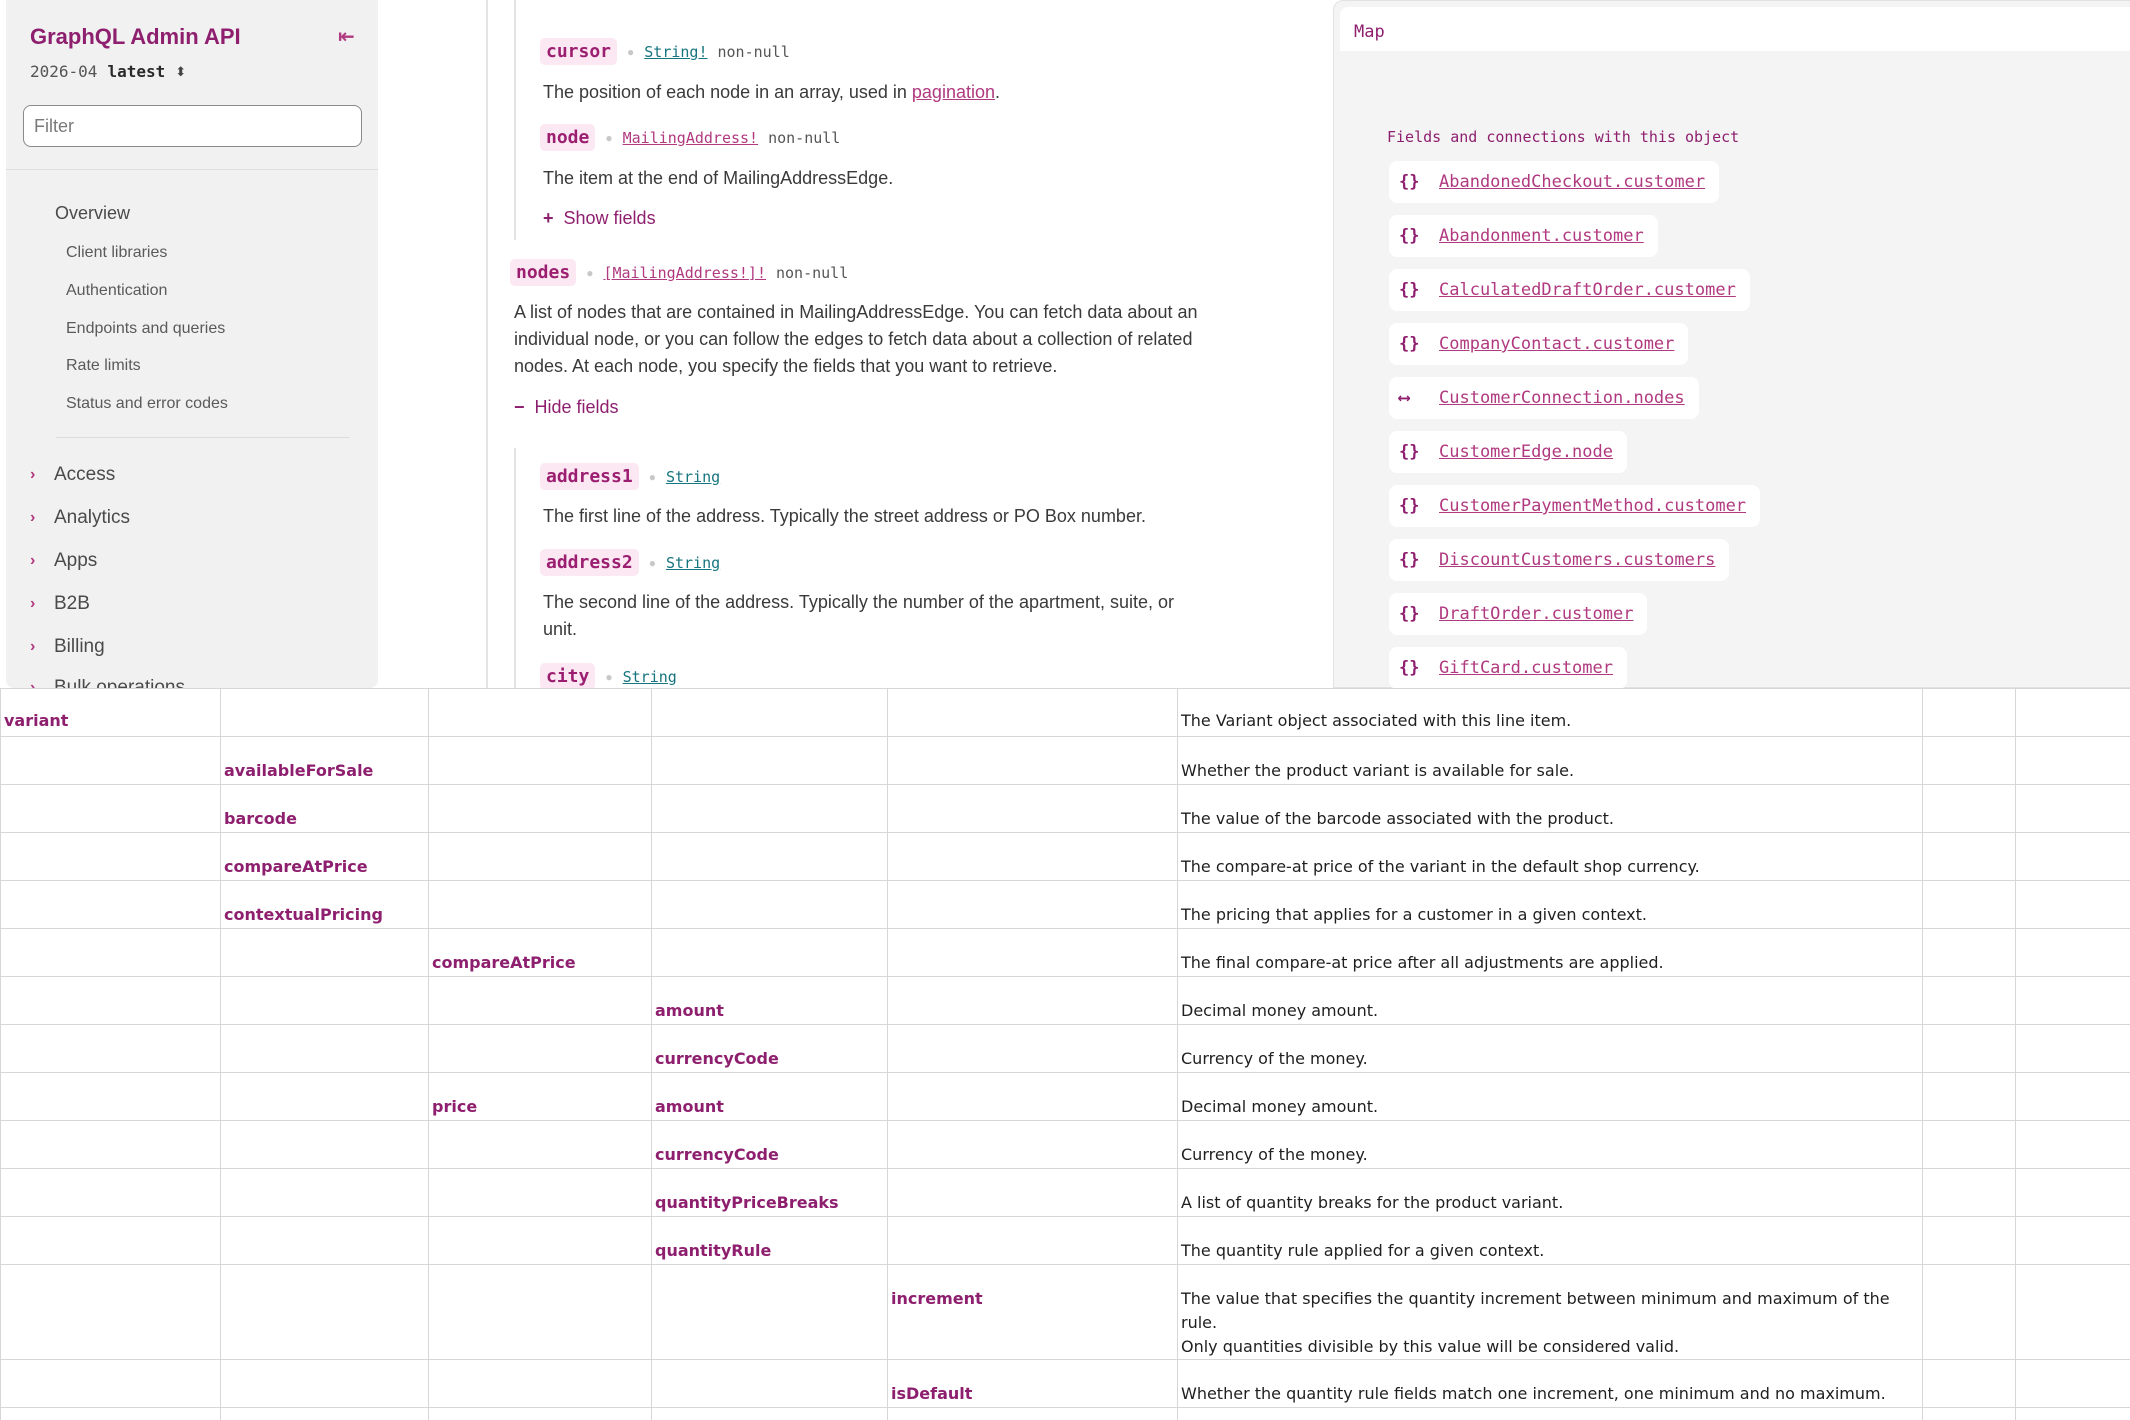  What do you see at coordinates (103, 366) in the screenshot?
I see `nav-rate-limits: Rate limits` at bounding box center [103, 366].